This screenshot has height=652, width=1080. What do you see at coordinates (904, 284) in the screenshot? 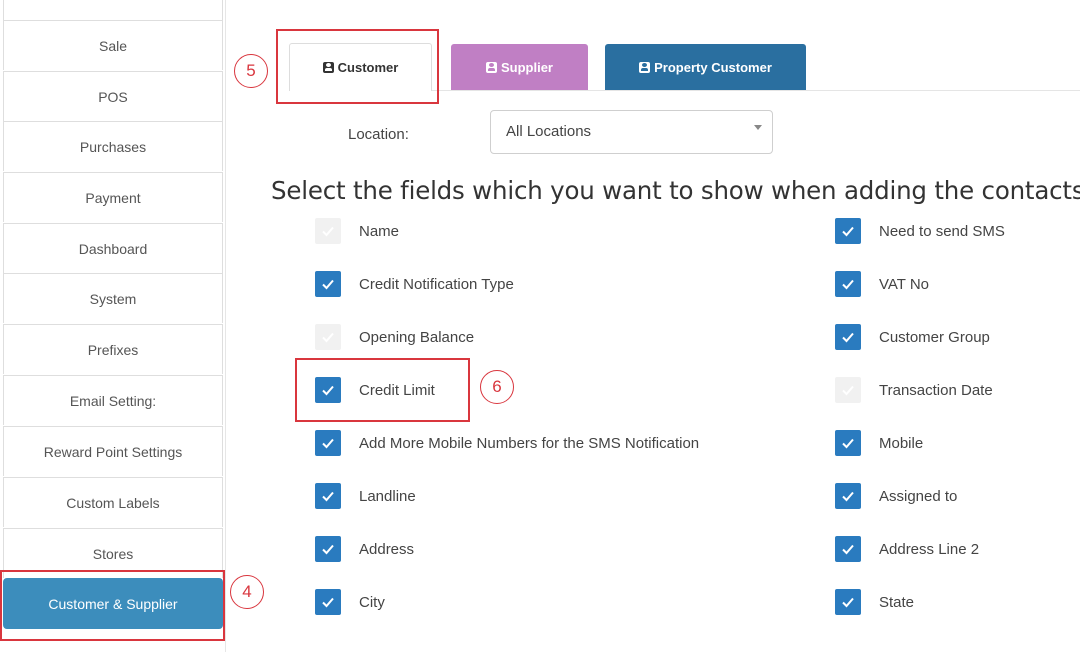
I see `field-label: VAT No` at bounding box center [904, 284].